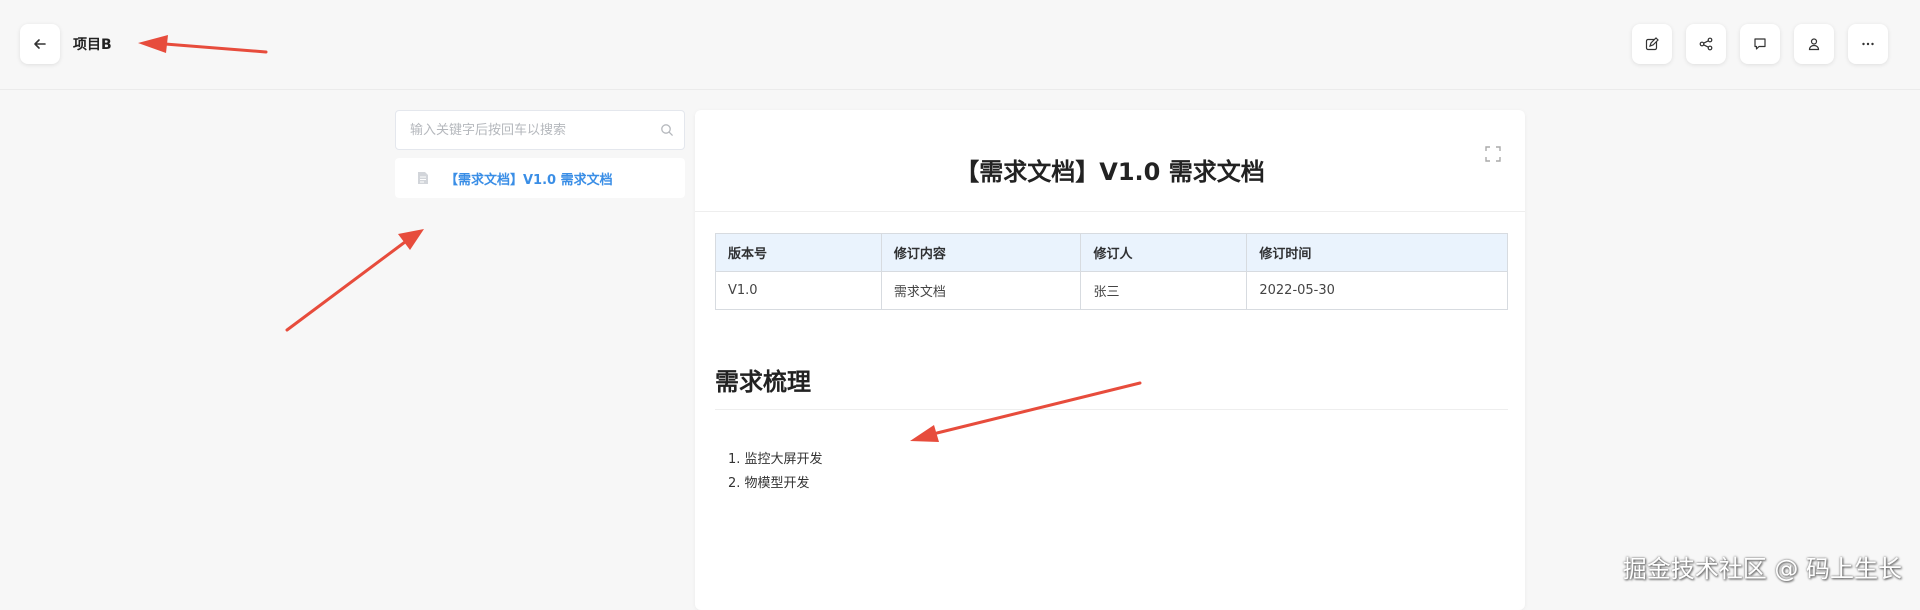 The width and height of the screenshot is (1920, 610). What do you see at coordinates (529, 180) in the screenshot?
I see `sidebar-doc-label: 【需求文档】V1.0 需求文档` at bounding box center [529, 180].